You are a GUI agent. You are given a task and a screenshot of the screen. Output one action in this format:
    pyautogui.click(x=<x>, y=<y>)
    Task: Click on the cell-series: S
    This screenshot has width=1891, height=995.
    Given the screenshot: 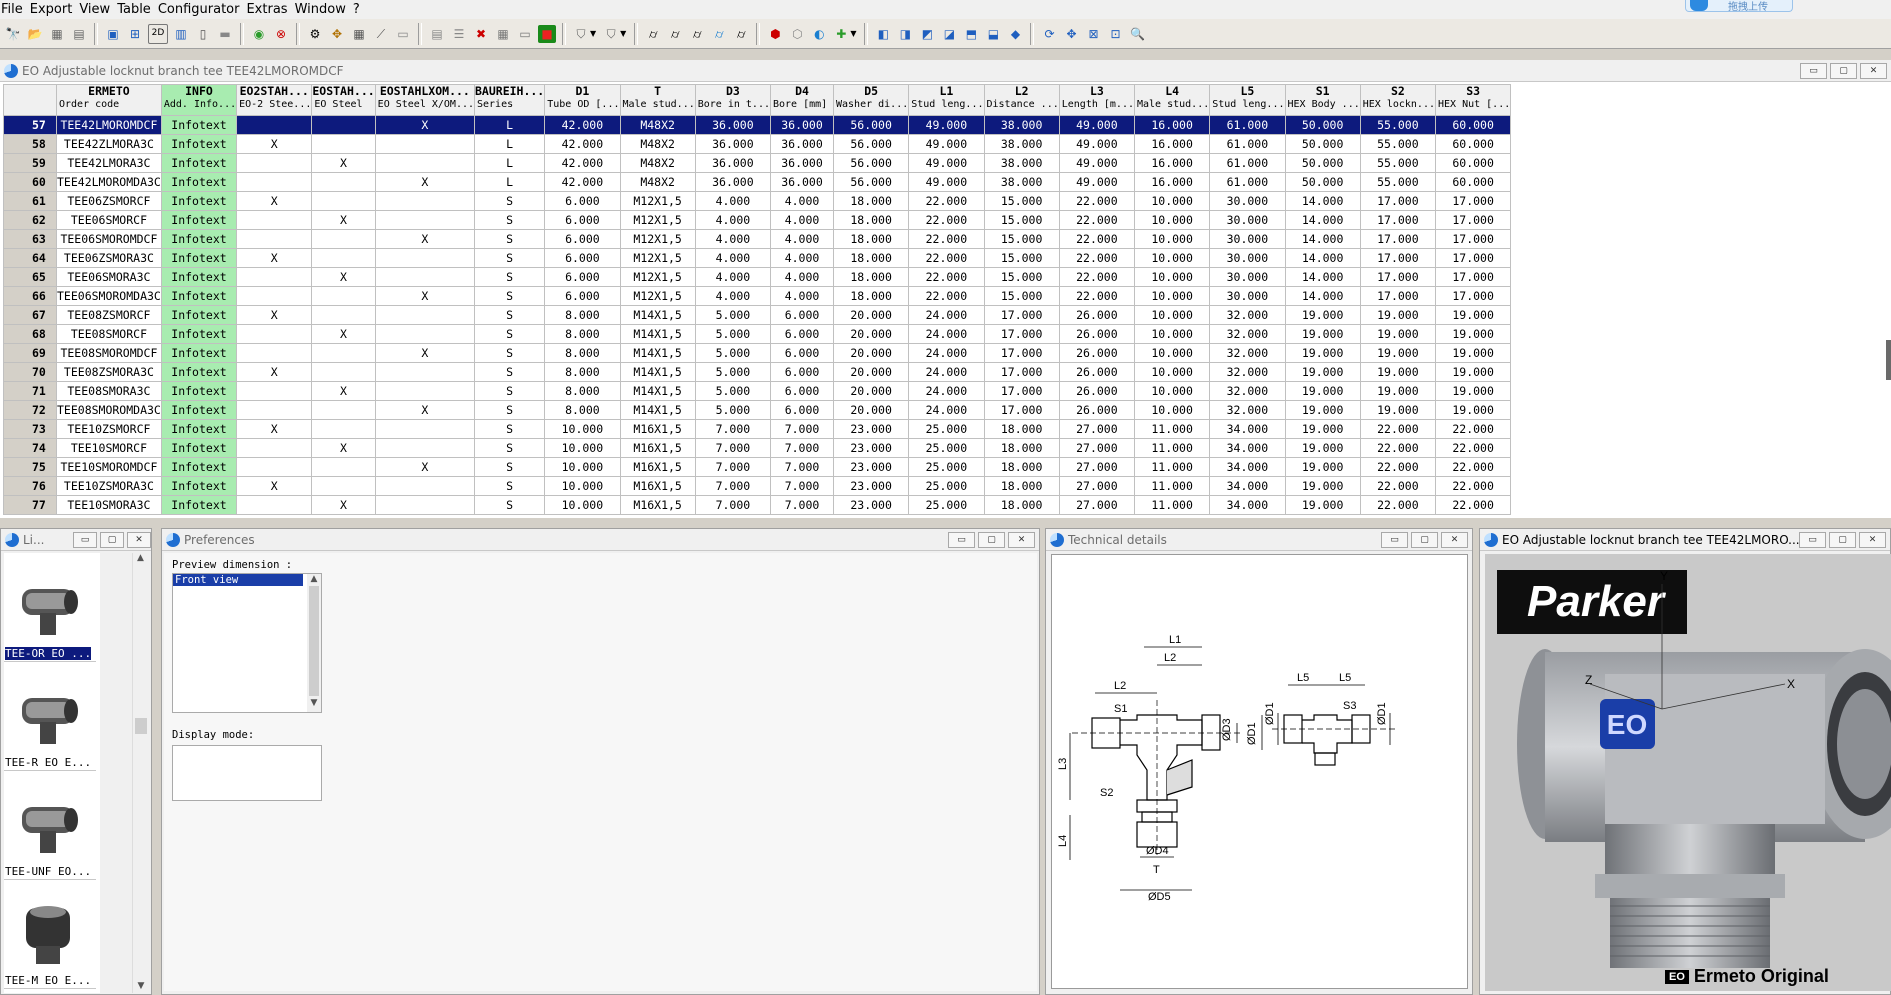 What is the action you would take?
    pyautogui.click(x=509, y=429)
    